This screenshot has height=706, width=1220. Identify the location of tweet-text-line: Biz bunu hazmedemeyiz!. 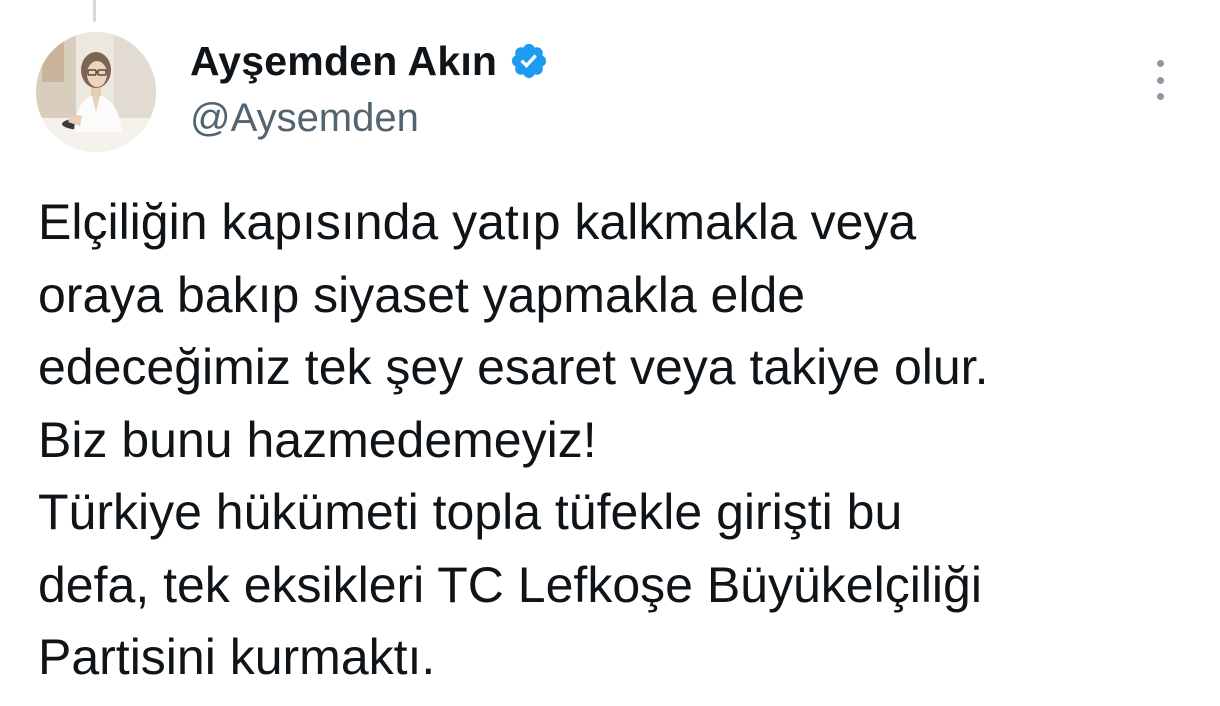
(317, 439).